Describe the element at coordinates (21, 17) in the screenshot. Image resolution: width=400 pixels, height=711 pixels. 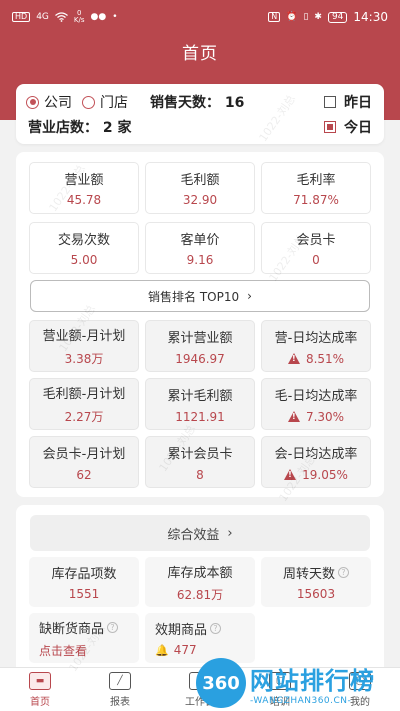
I see `hd-icon: HD` at that location.